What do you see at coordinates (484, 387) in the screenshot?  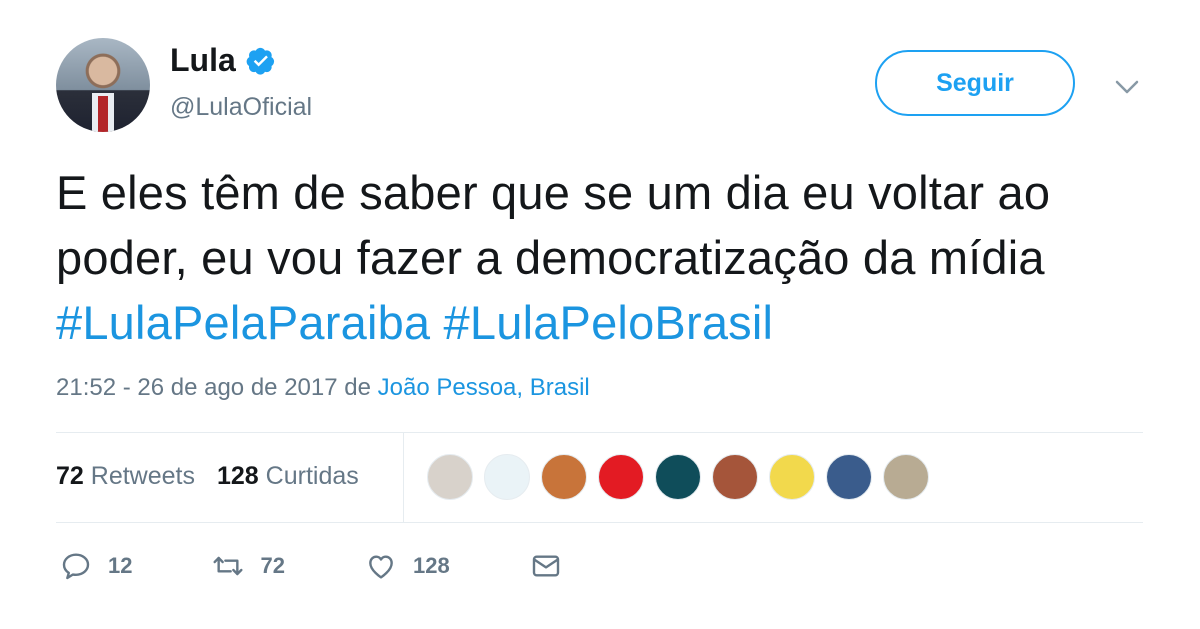 I see `tweet-location-link: João Pessoa, Brasil` at bounding box center [484, 387].